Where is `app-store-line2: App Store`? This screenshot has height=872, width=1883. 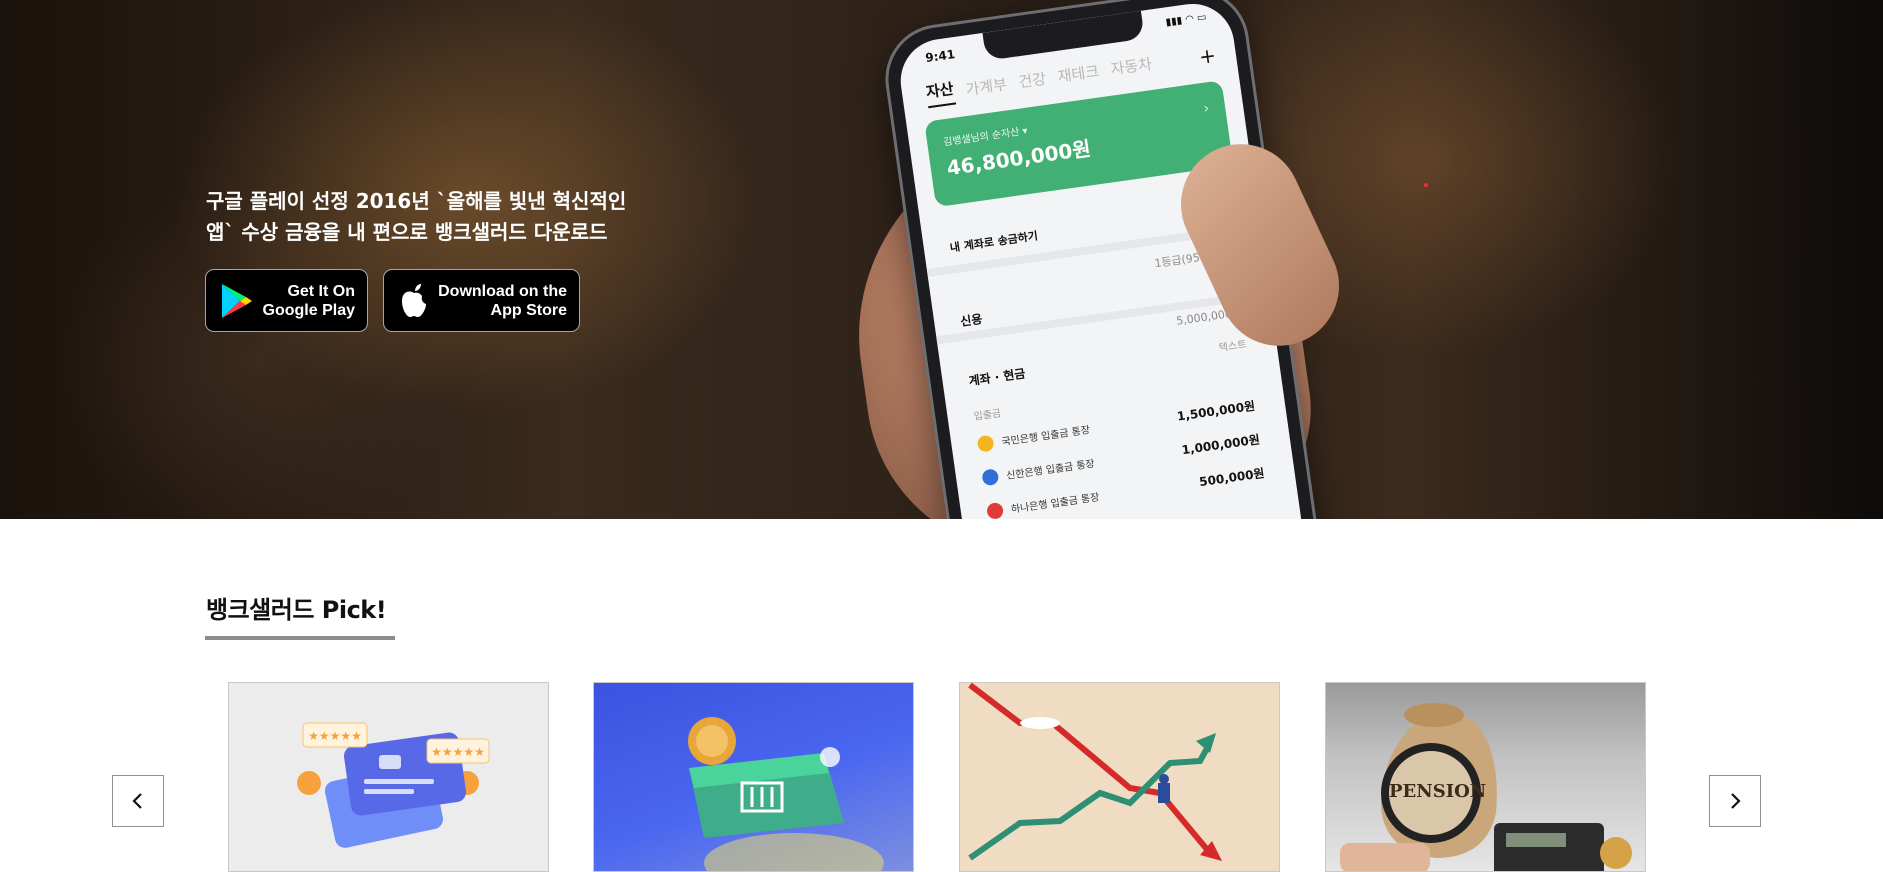 app-store-line2: App Store is located at coordinates (528, 310).